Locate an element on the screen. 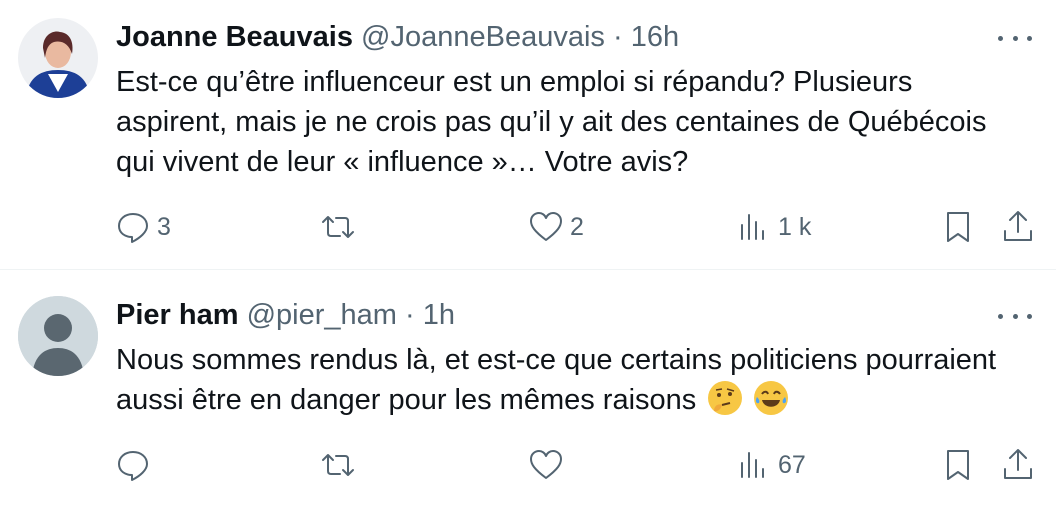  like-button is located at coordinates (549, 465).